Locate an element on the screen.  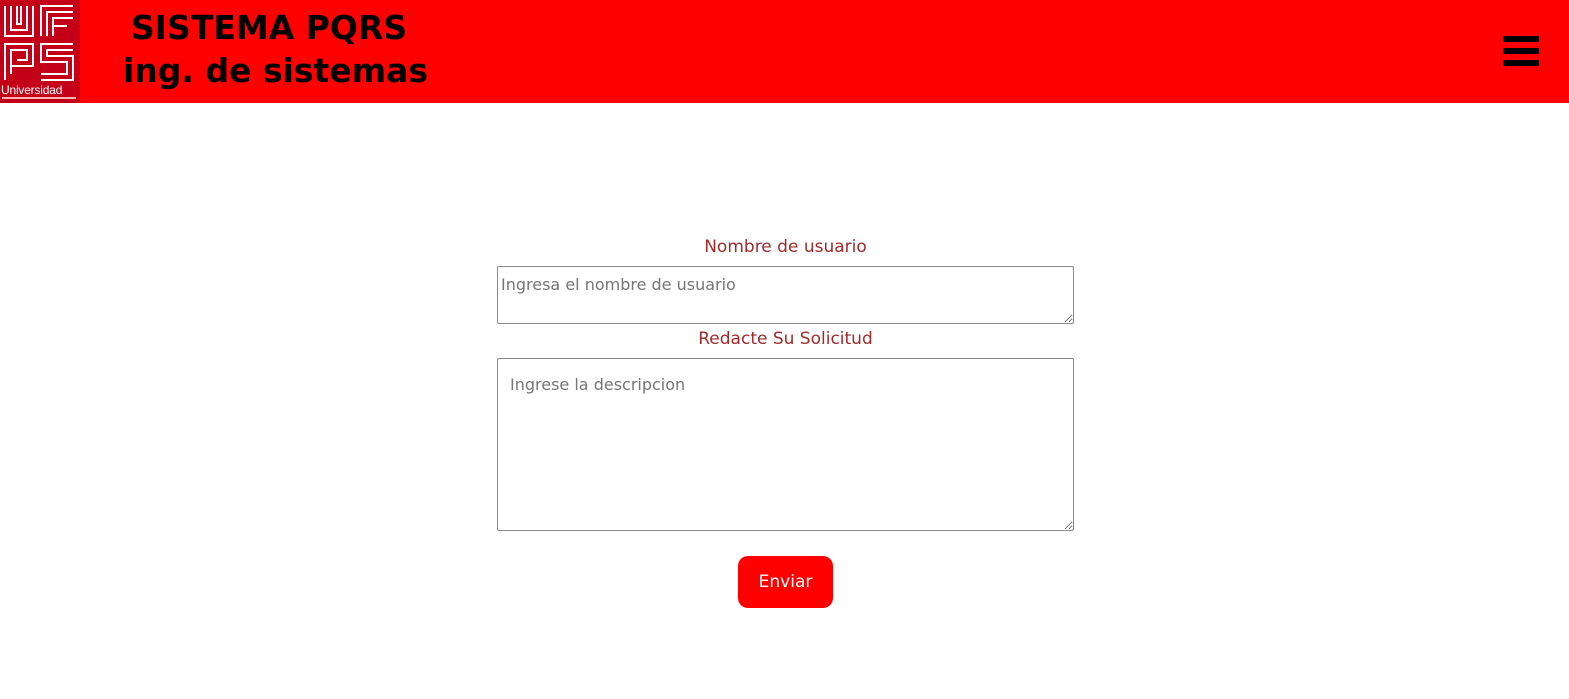
ufps-logo-icon is located at coordinates (39, 43).